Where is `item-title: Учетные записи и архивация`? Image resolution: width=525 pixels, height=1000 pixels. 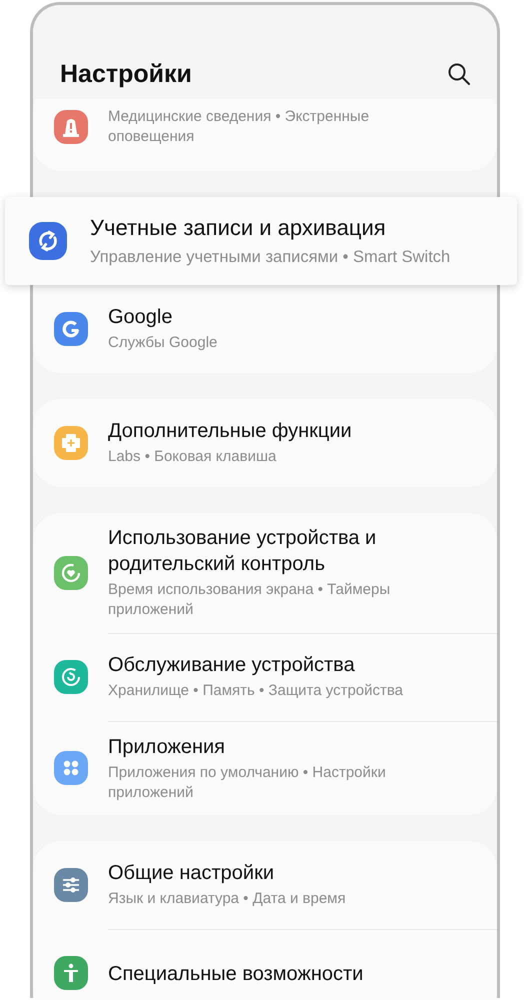
item-title: Учетные записи и архивация is located at coordinates (238, 228).